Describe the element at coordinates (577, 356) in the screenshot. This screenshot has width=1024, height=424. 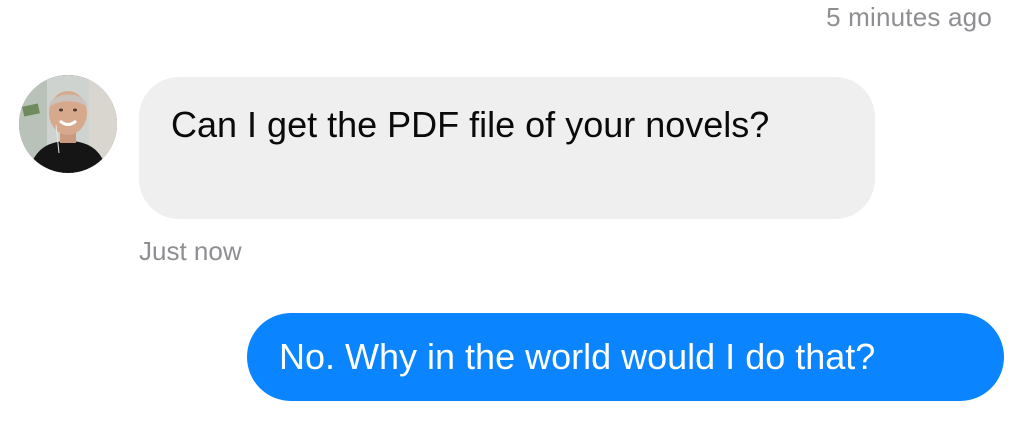
I see `outgoing-message-text: No. Why in the world would I do that?` at that location.